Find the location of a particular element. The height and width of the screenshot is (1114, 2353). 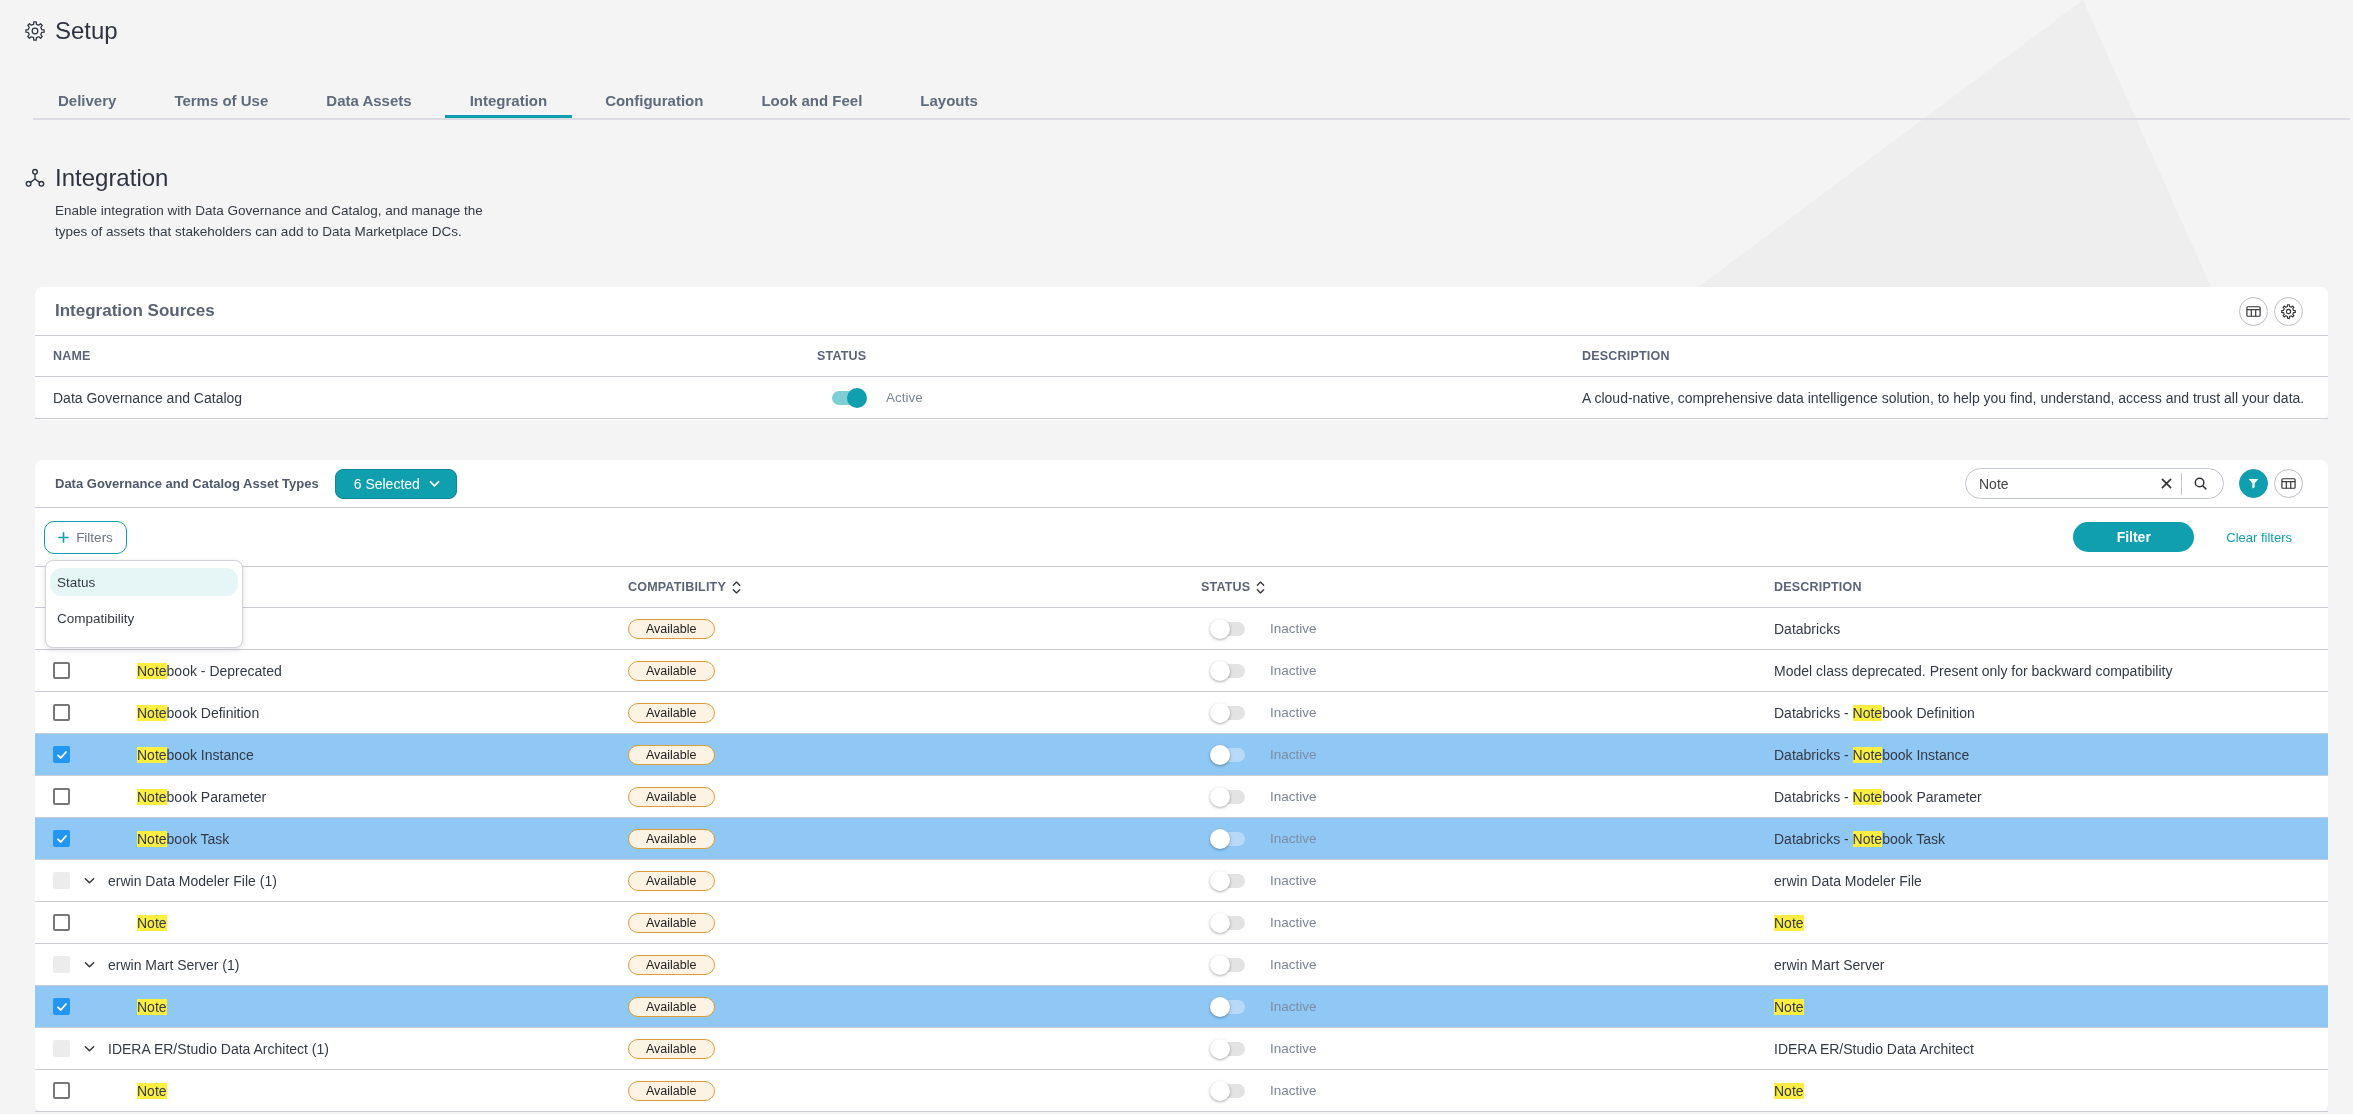

plus-icon is located at coordinates (64, 537).